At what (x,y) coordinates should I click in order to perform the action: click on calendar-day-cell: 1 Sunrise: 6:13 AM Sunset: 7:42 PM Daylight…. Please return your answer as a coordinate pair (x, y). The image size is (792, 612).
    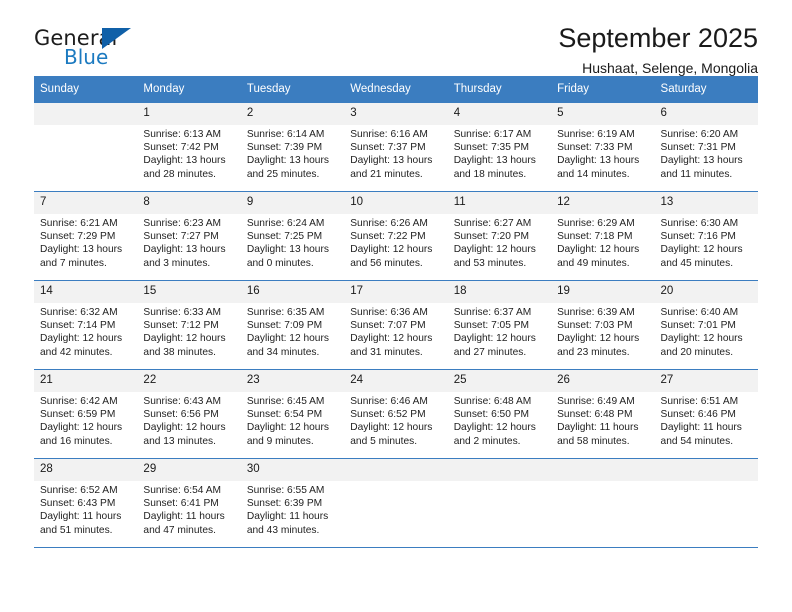
    Looking at the image, I should click on (189, 147).